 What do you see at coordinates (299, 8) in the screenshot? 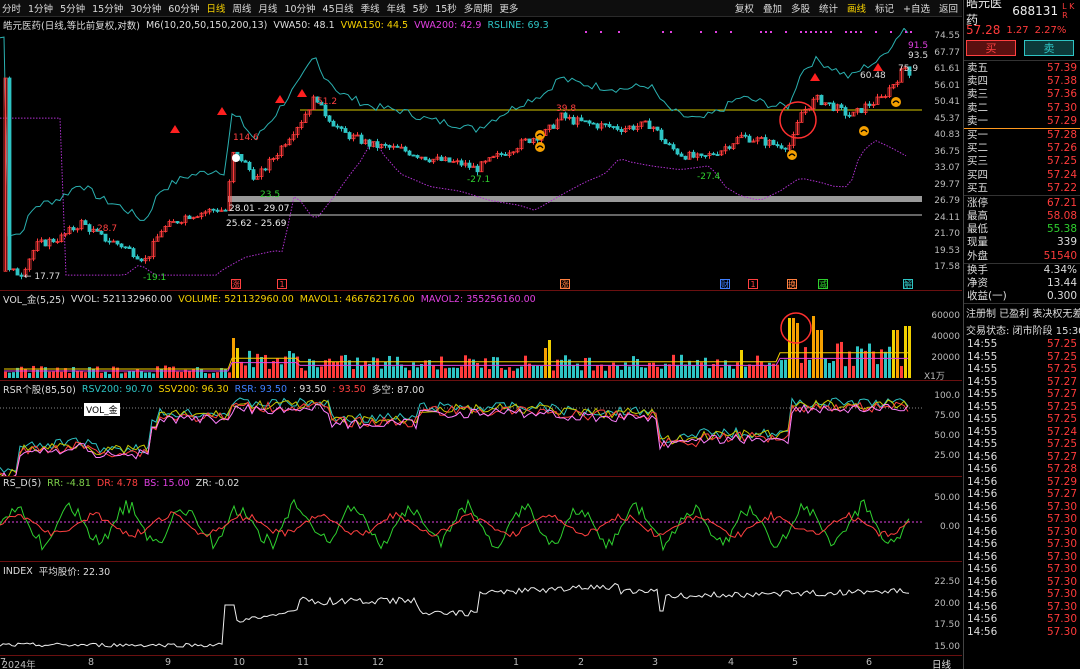
I see `period-tab: 10分钟` at bounding box center [299, 8].